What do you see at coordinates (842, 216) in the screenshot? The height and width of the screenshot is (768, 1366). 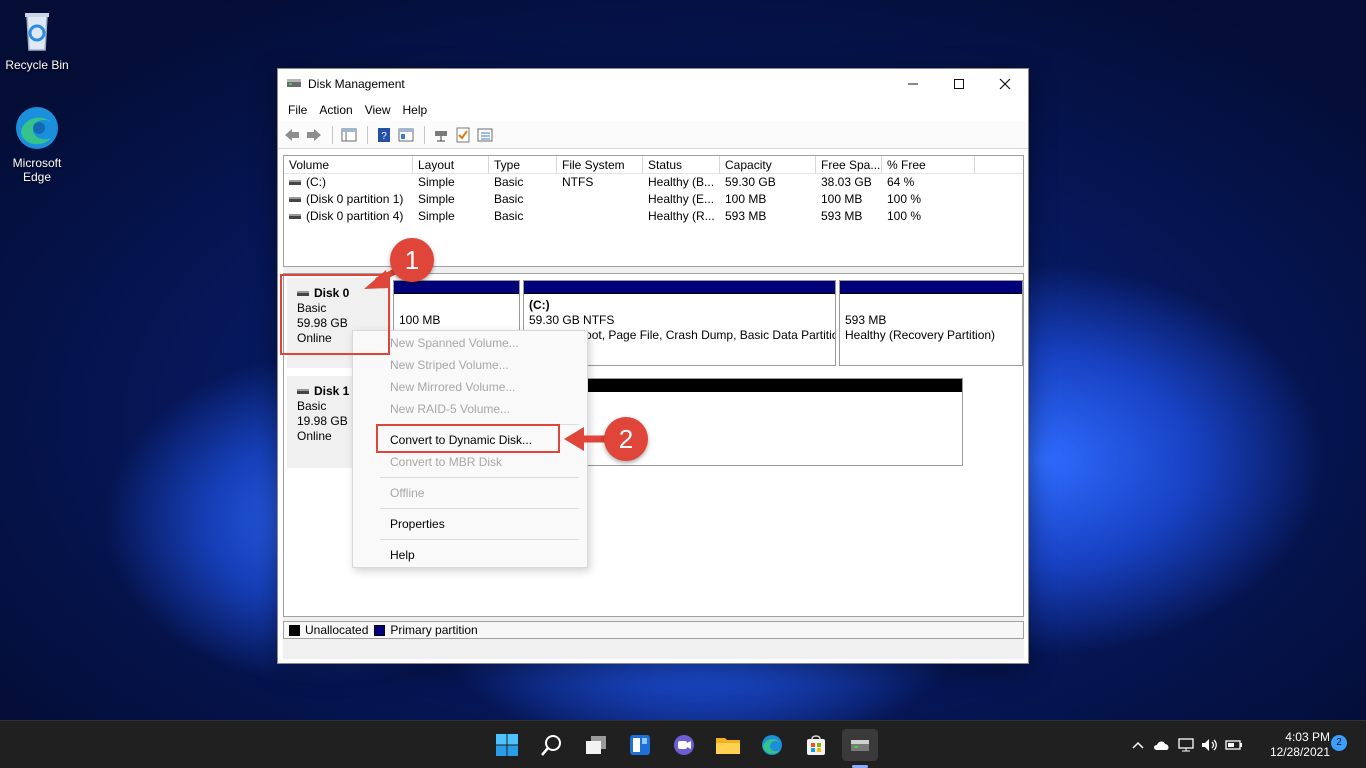 I see `volume-free-space: 593 MB` at bounding box center [842, 216].